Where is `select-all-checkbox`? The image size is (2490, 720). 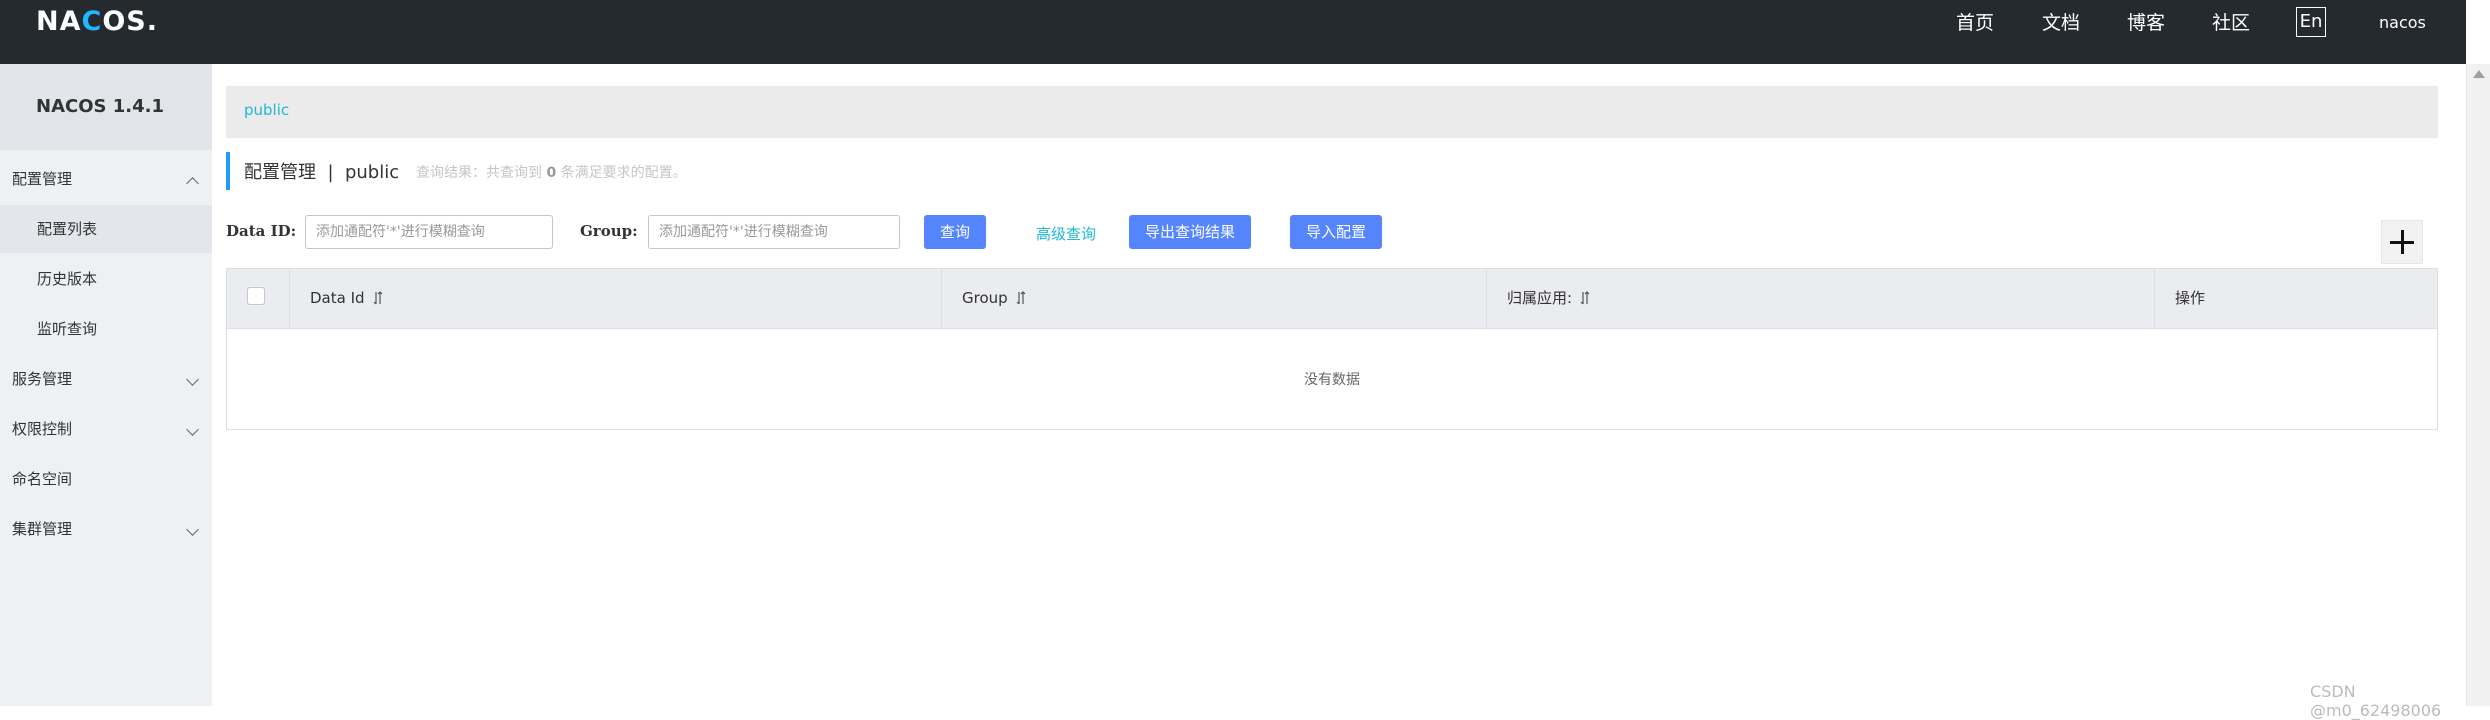
select-all-checkbox is located at coordinates (256, 296).